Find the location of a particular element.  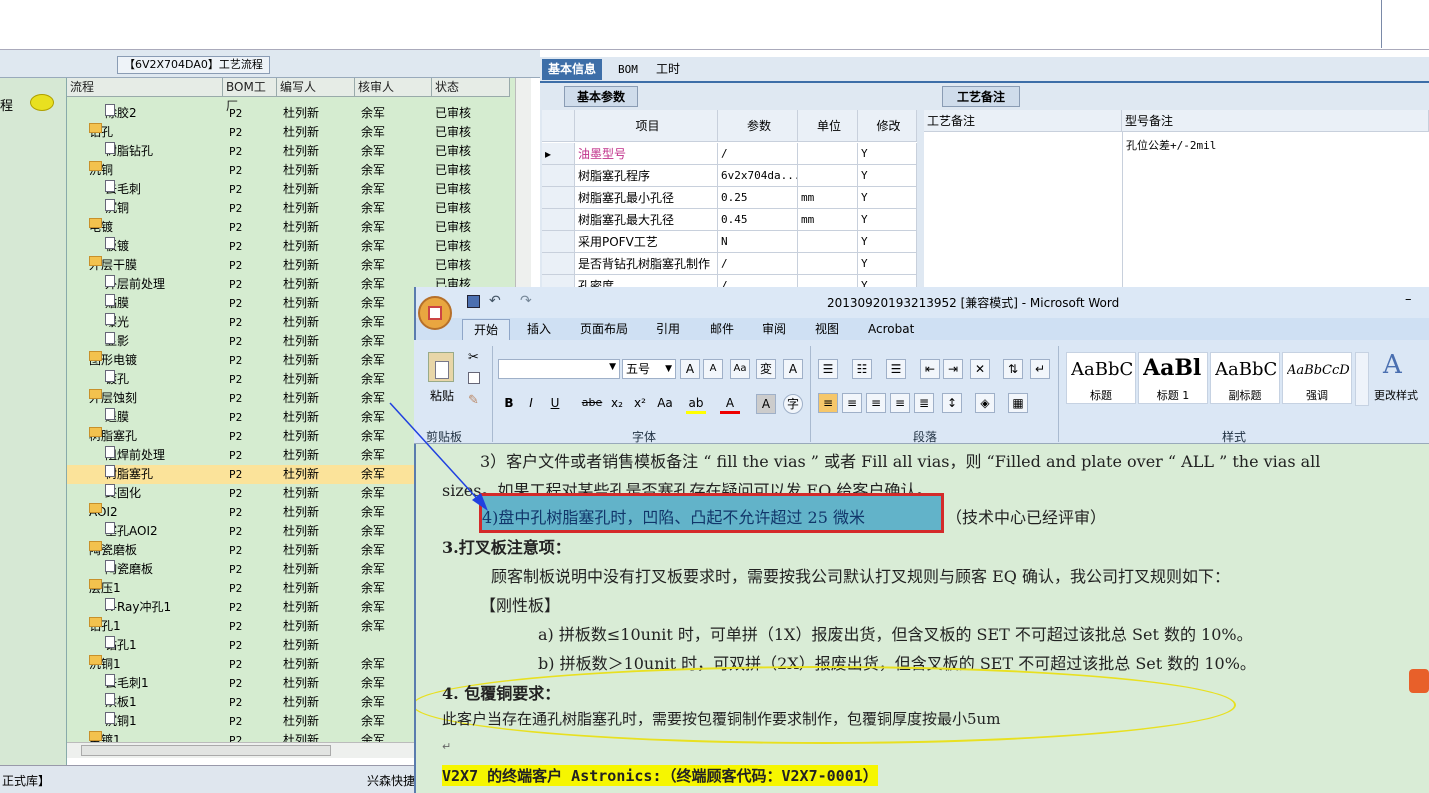

ribbon-tab: 邮件 is located at coordinates (722, 329).